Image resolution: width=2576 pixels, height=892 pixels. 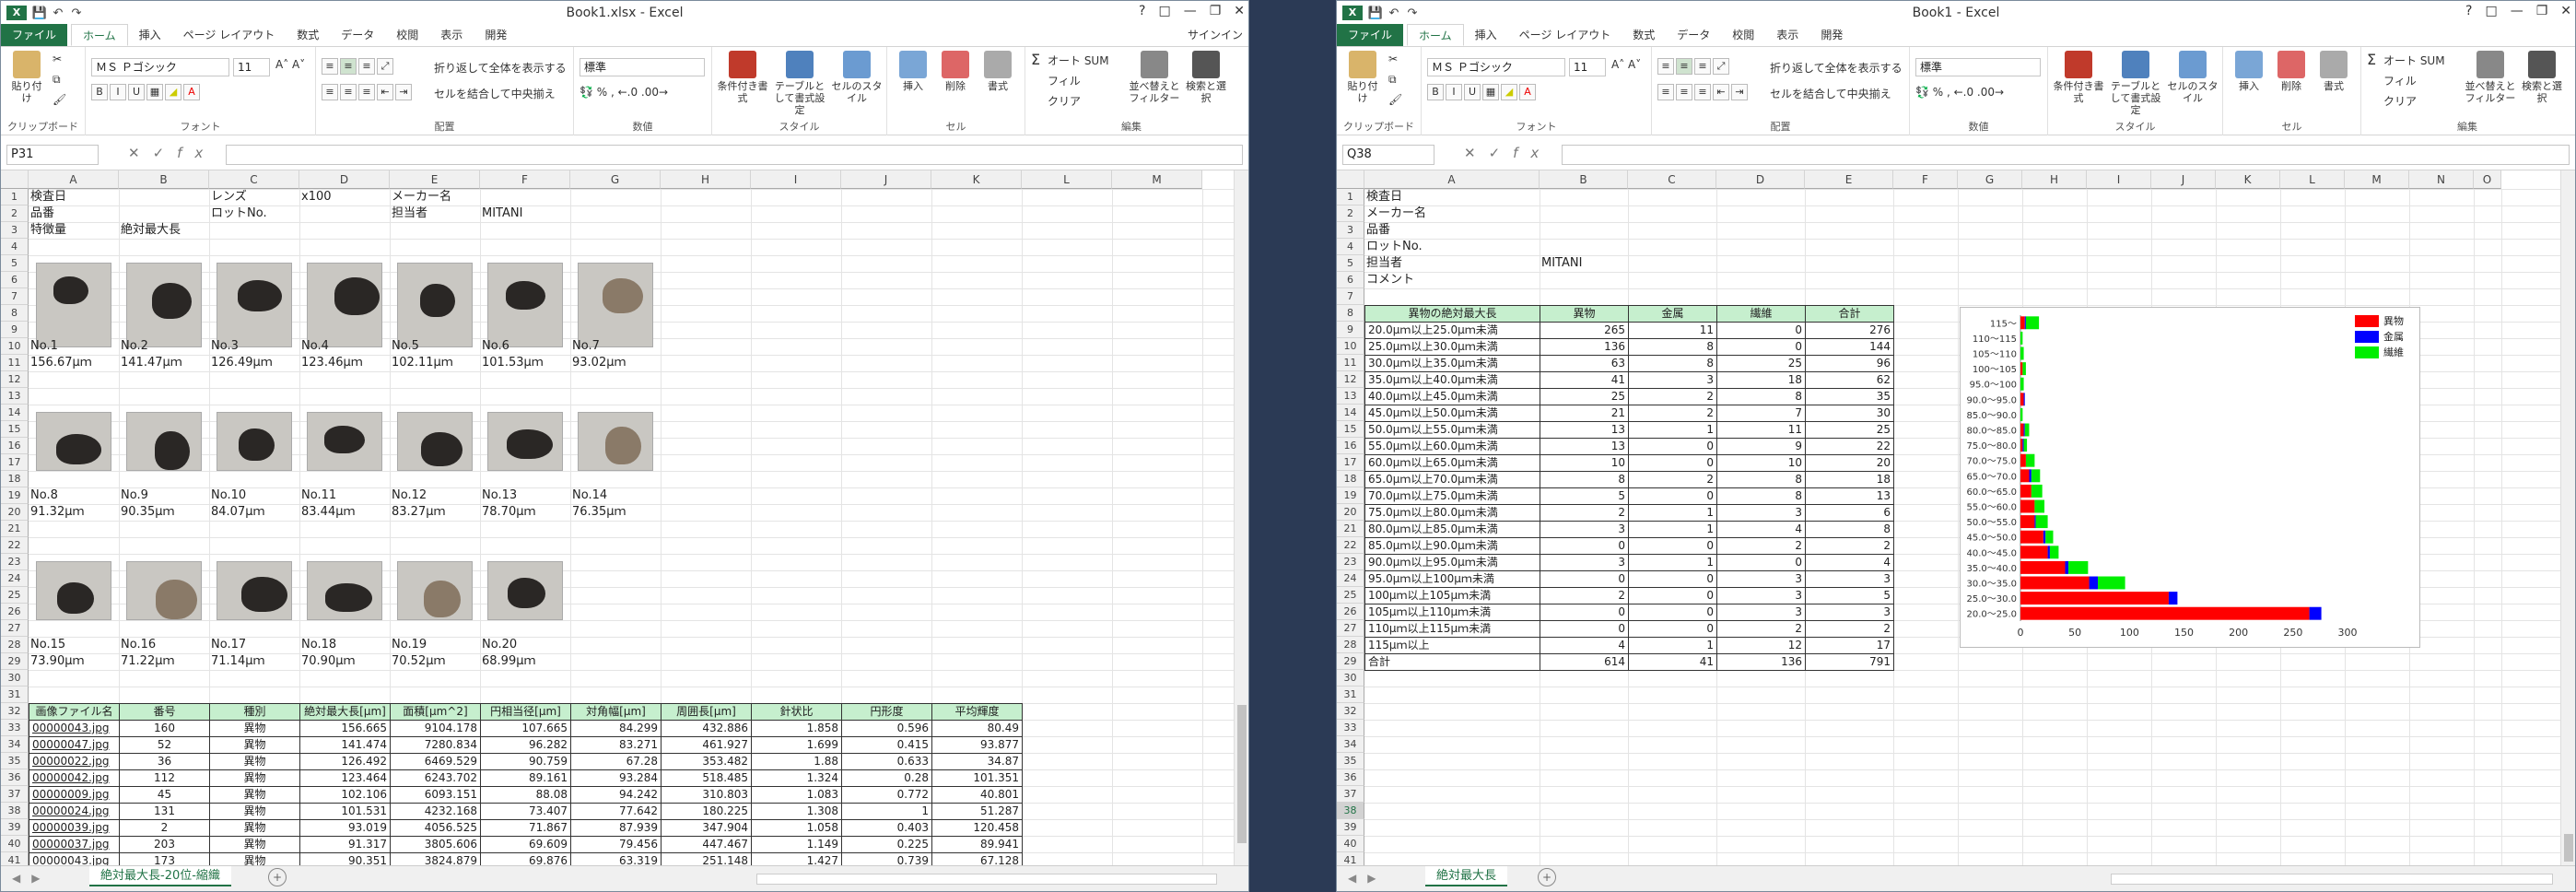 I want to click on redo-icon: ↷, so click(x=76, y=13).